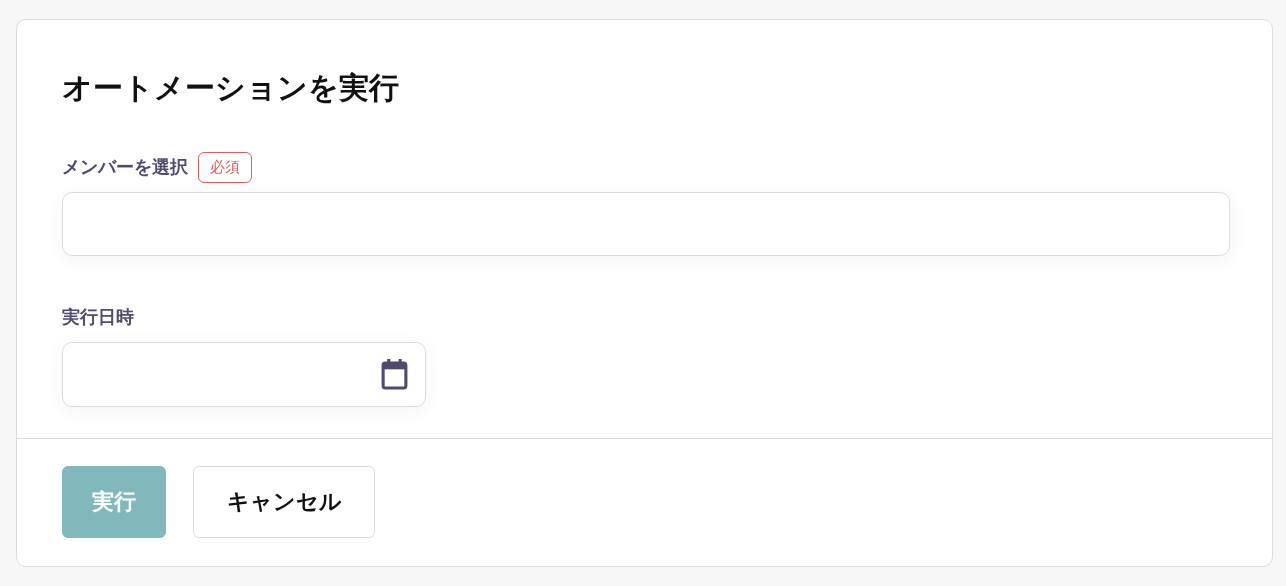 Image resolution: width=1286 pixels, height=586 pixels. Describe the element at coordinates (394, 374) in the screenshot. I see `calendar-icon` at that location.